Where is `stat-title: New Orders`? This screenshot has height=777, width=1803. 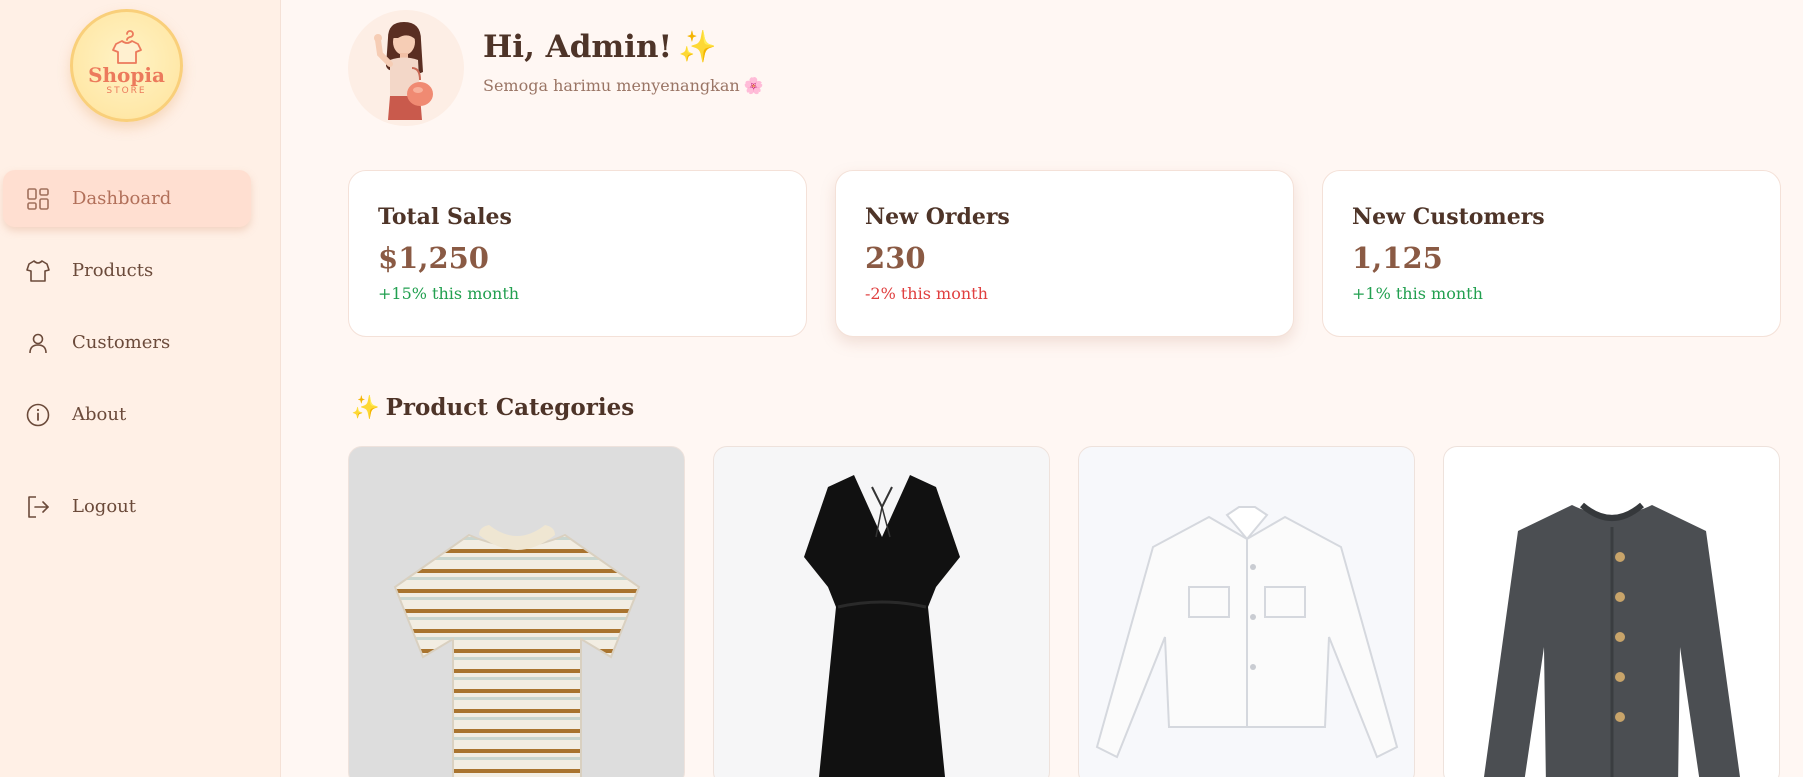
stat-title: New Orders is located at coordinates (937, 217).